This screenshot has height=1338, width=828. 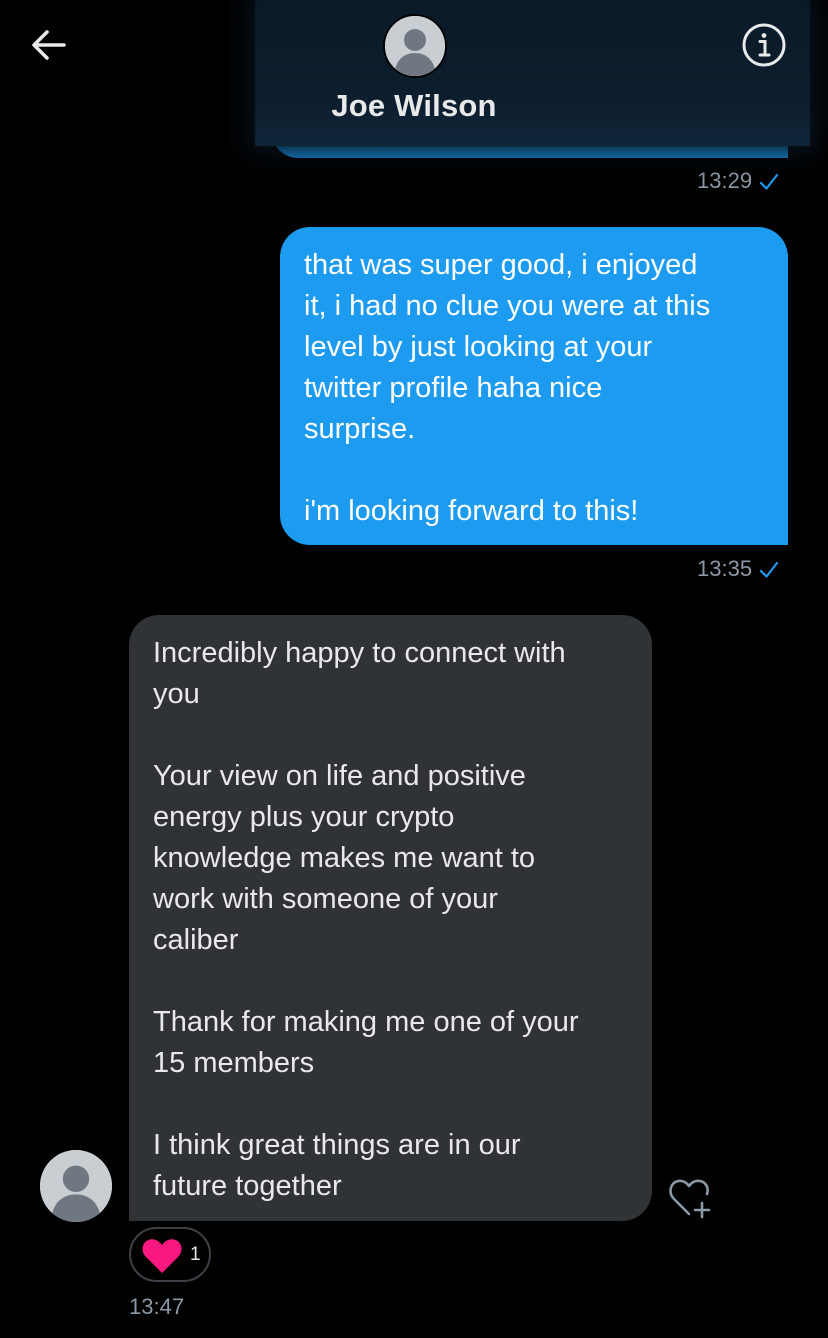 I want to click on timestamp-text: 13:35, so click(x=725, y=568).